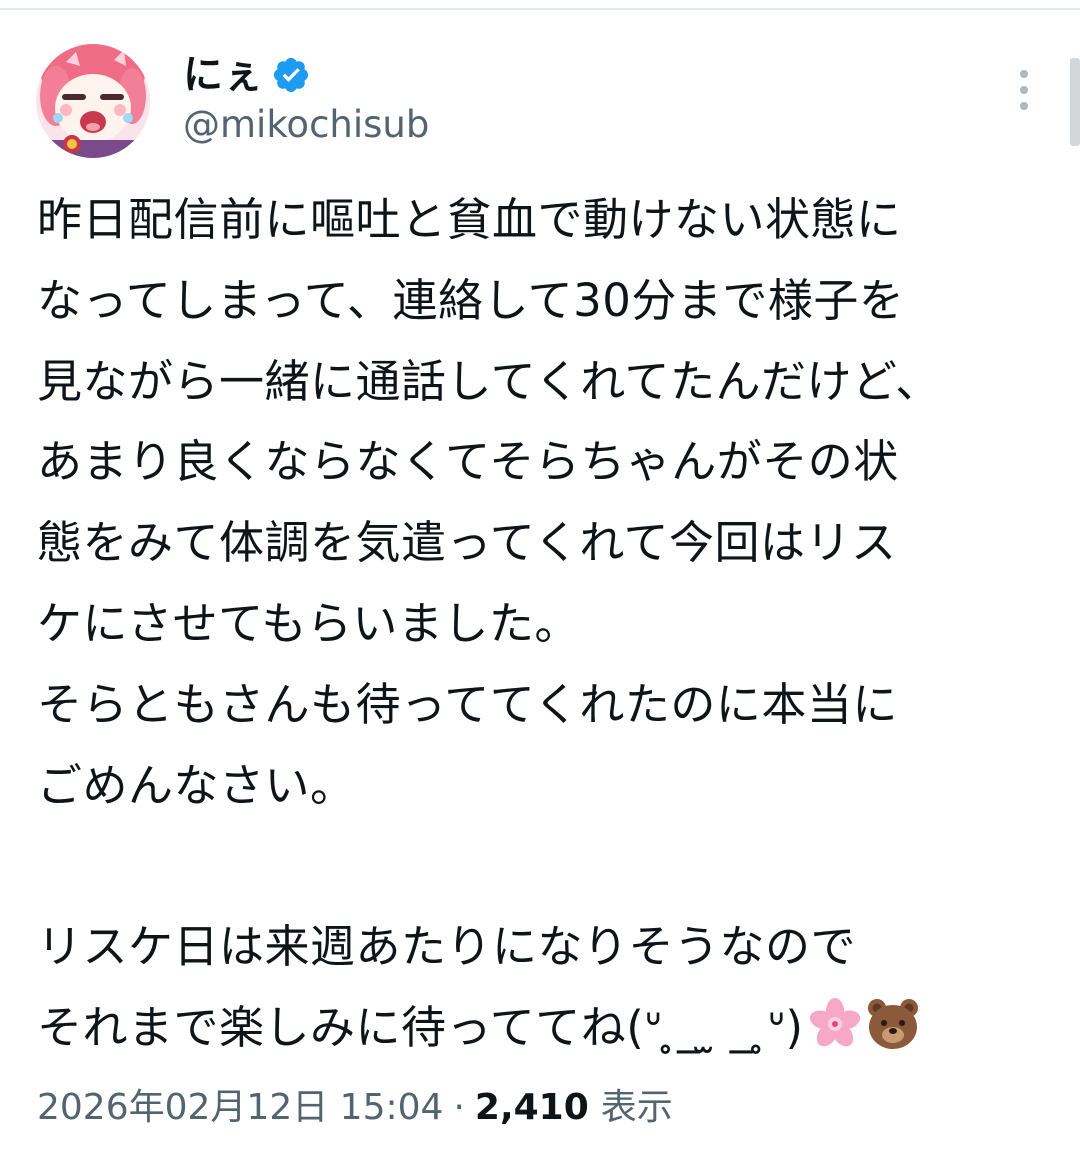  I want to click on post-text-line: あまり良くならなくてそらちゃんがその状, so click(468, 462).